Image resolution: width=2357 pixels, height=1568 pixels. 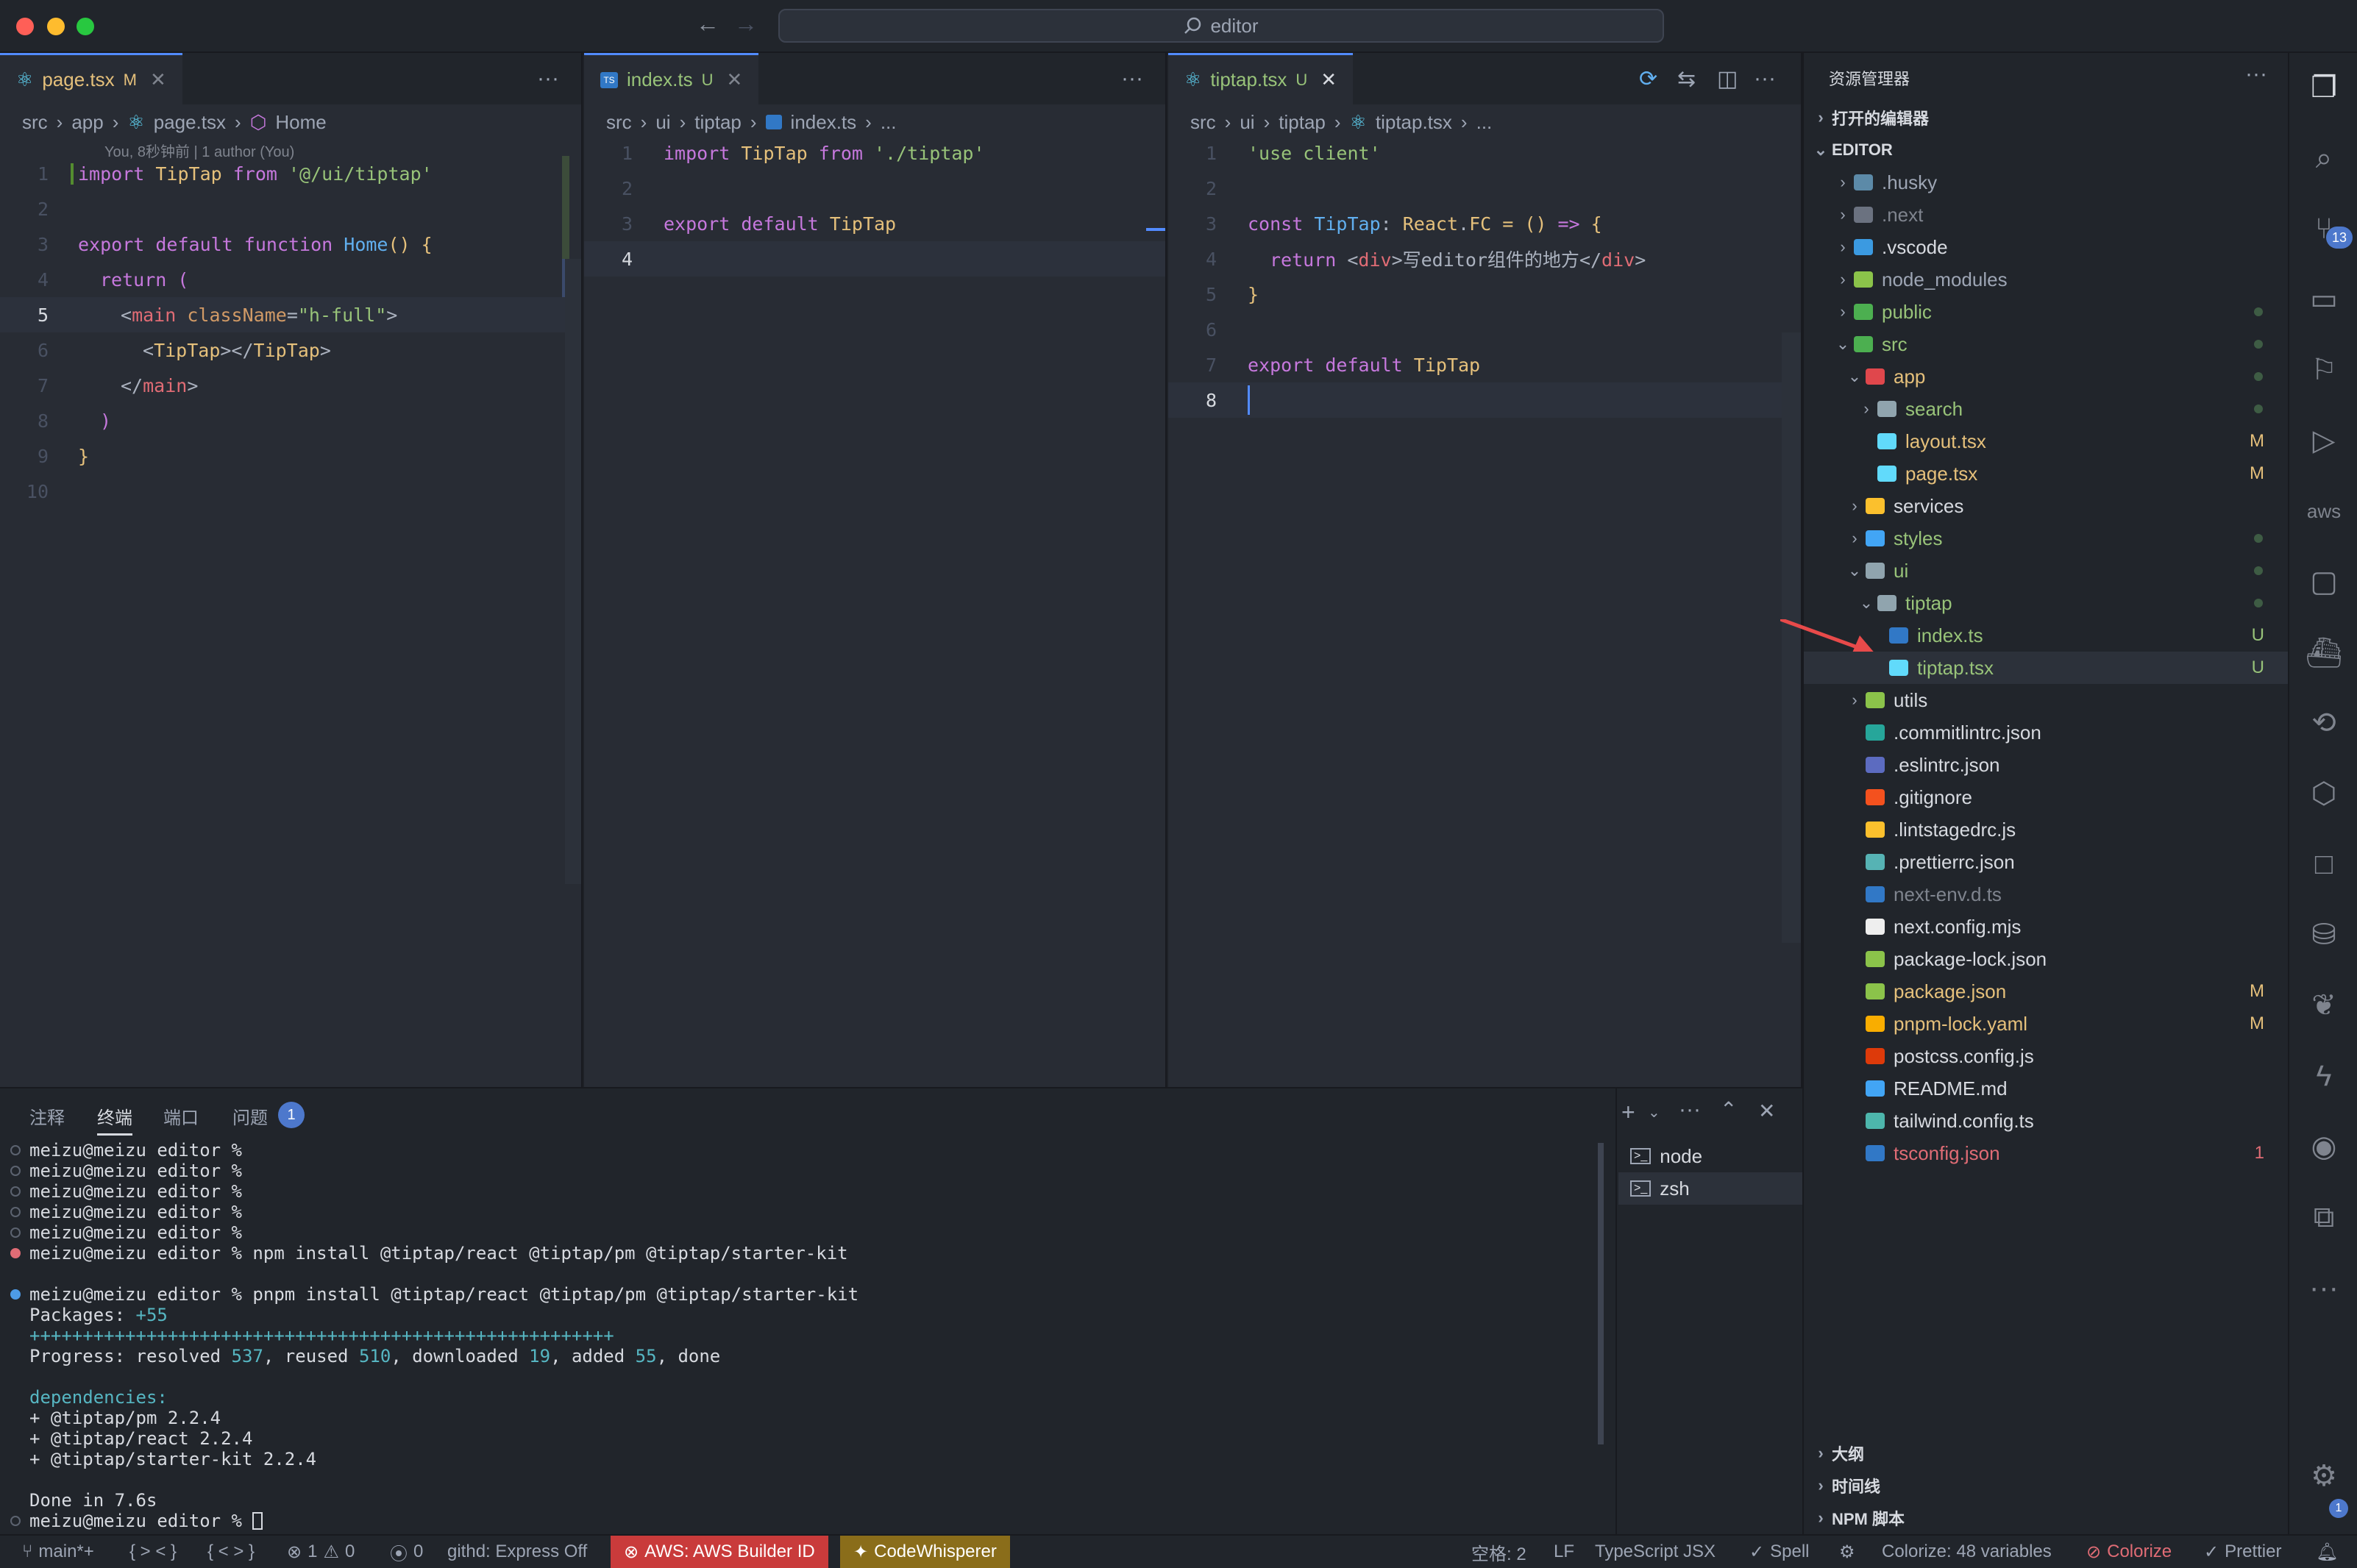 I want to click on tree-item: .gitignore, so click(x=2046, y=797).